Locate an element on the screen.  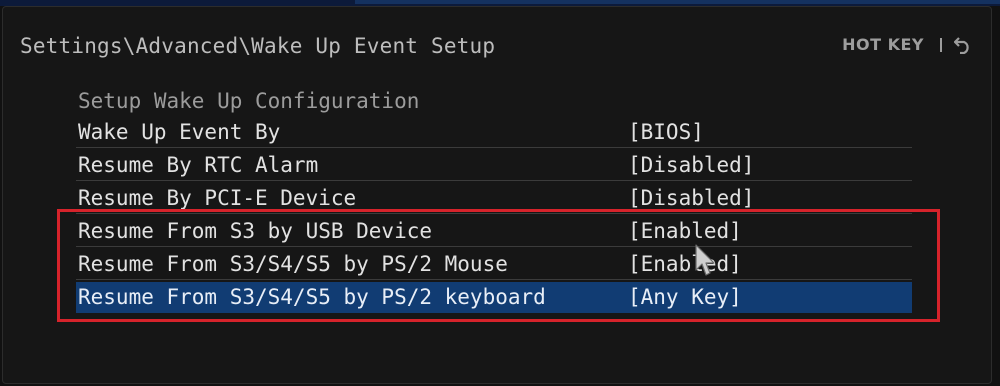
setting-row-resume-s3-usb: Resume From S3 by USB Device [Enabled] is located at coordinates (494, 231).